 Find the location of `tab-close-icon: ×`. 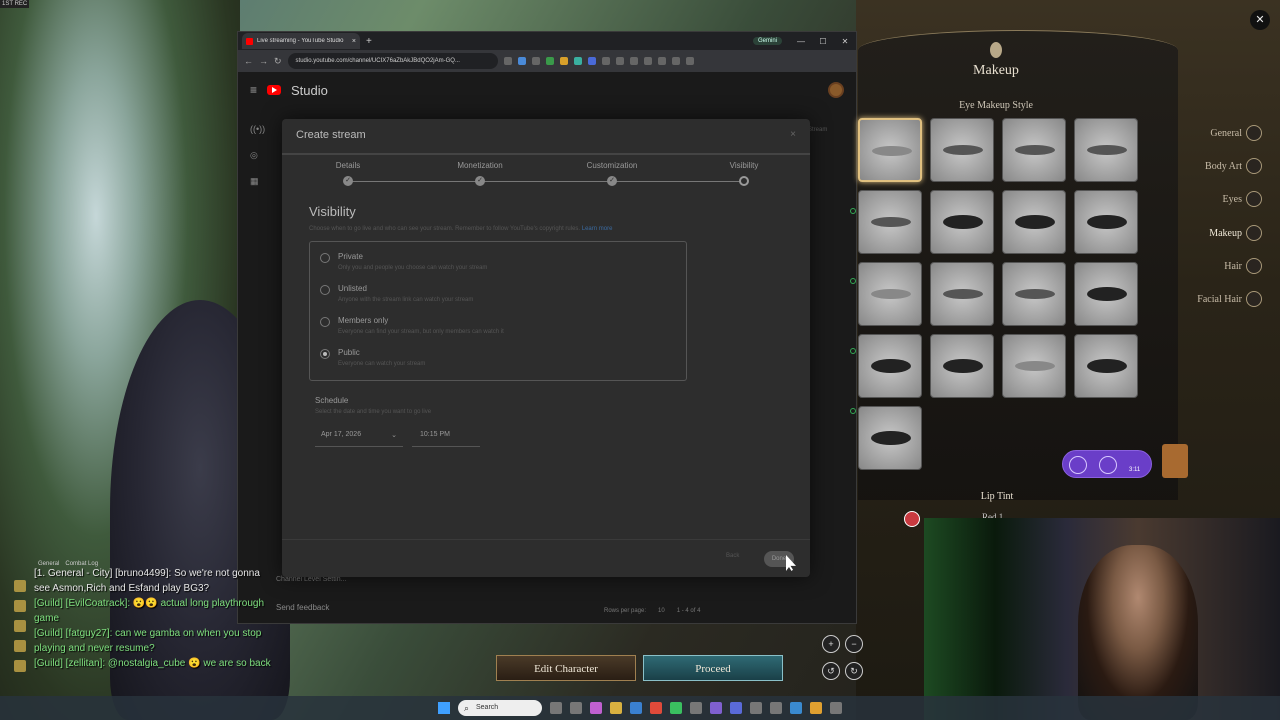

tab-close-icon: × is located at coordinates (354, 41).